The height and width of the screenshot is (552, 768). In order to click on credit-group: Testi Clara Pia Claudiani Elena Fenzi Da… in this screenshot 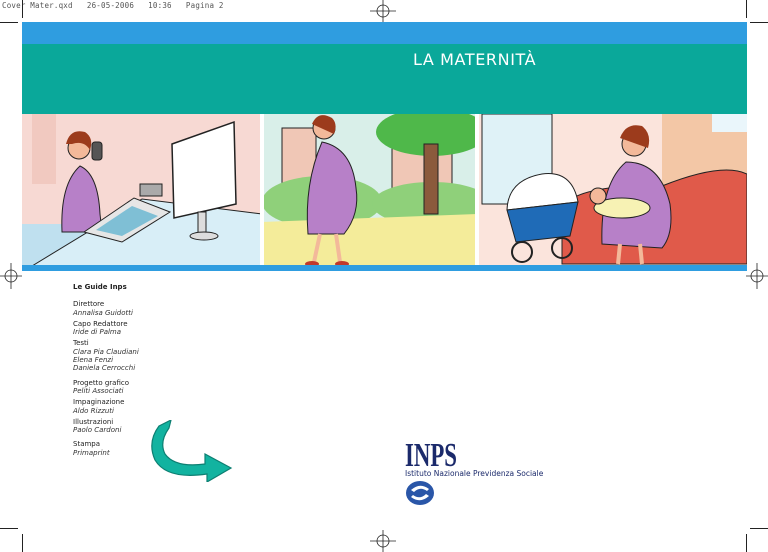, I will do `click(148, 355)`.